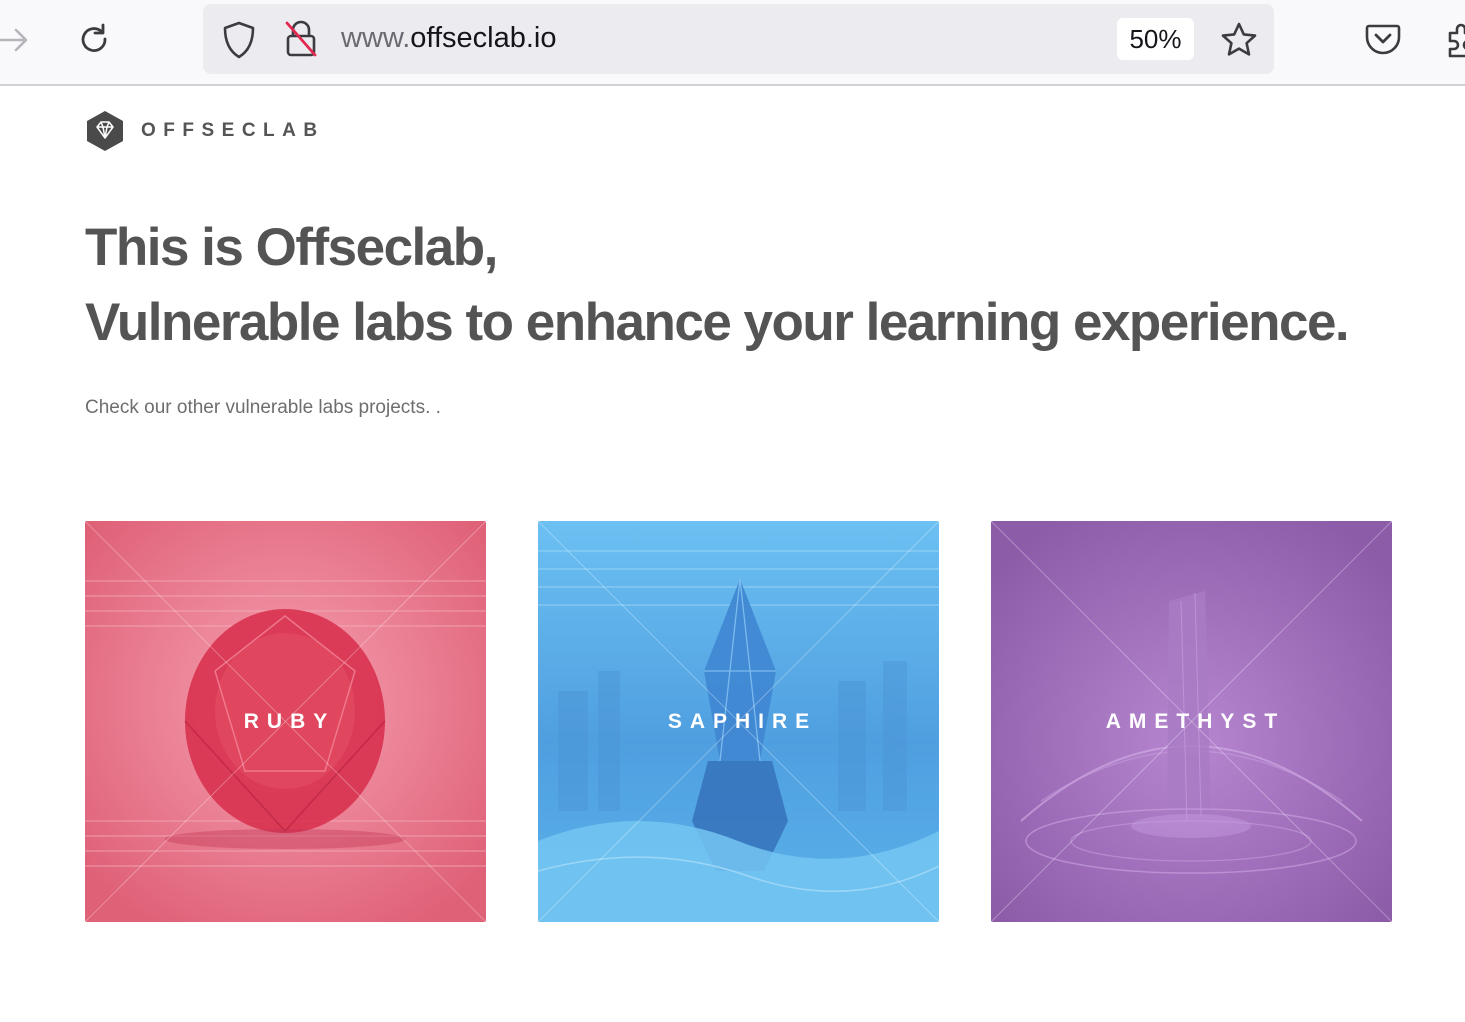 The height and width of the screenshot is (1022, 1465). I want to click on gem-logo-icon, so click(105, 131).